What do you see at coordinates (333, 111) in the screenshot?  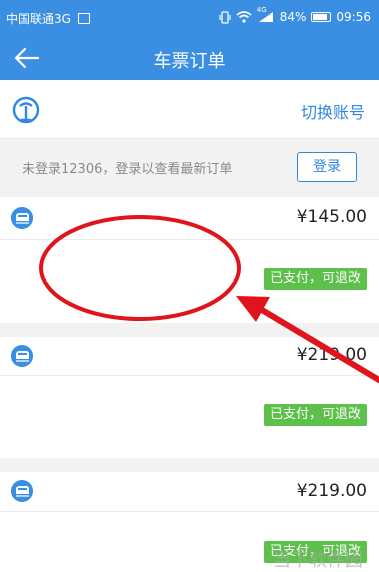 I see `switch-account-link: 切换账号` at bounding box center [333, 111].